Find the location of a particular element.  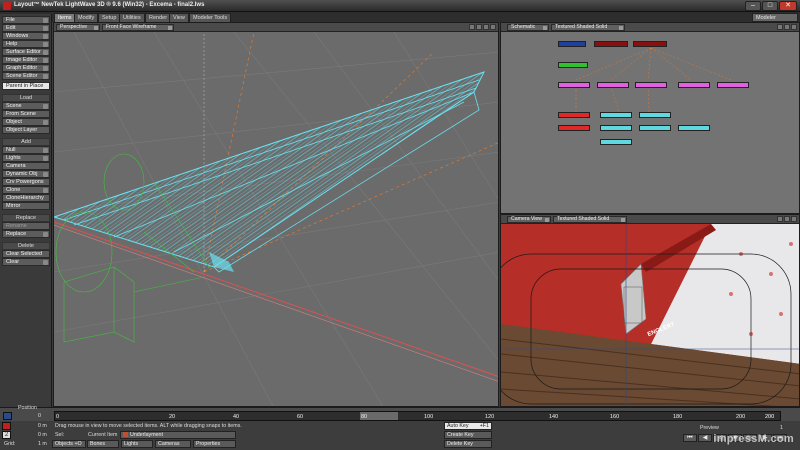

add-clone-hierarchy-button: CloneHierarchy is located at coordinates (26, 198).